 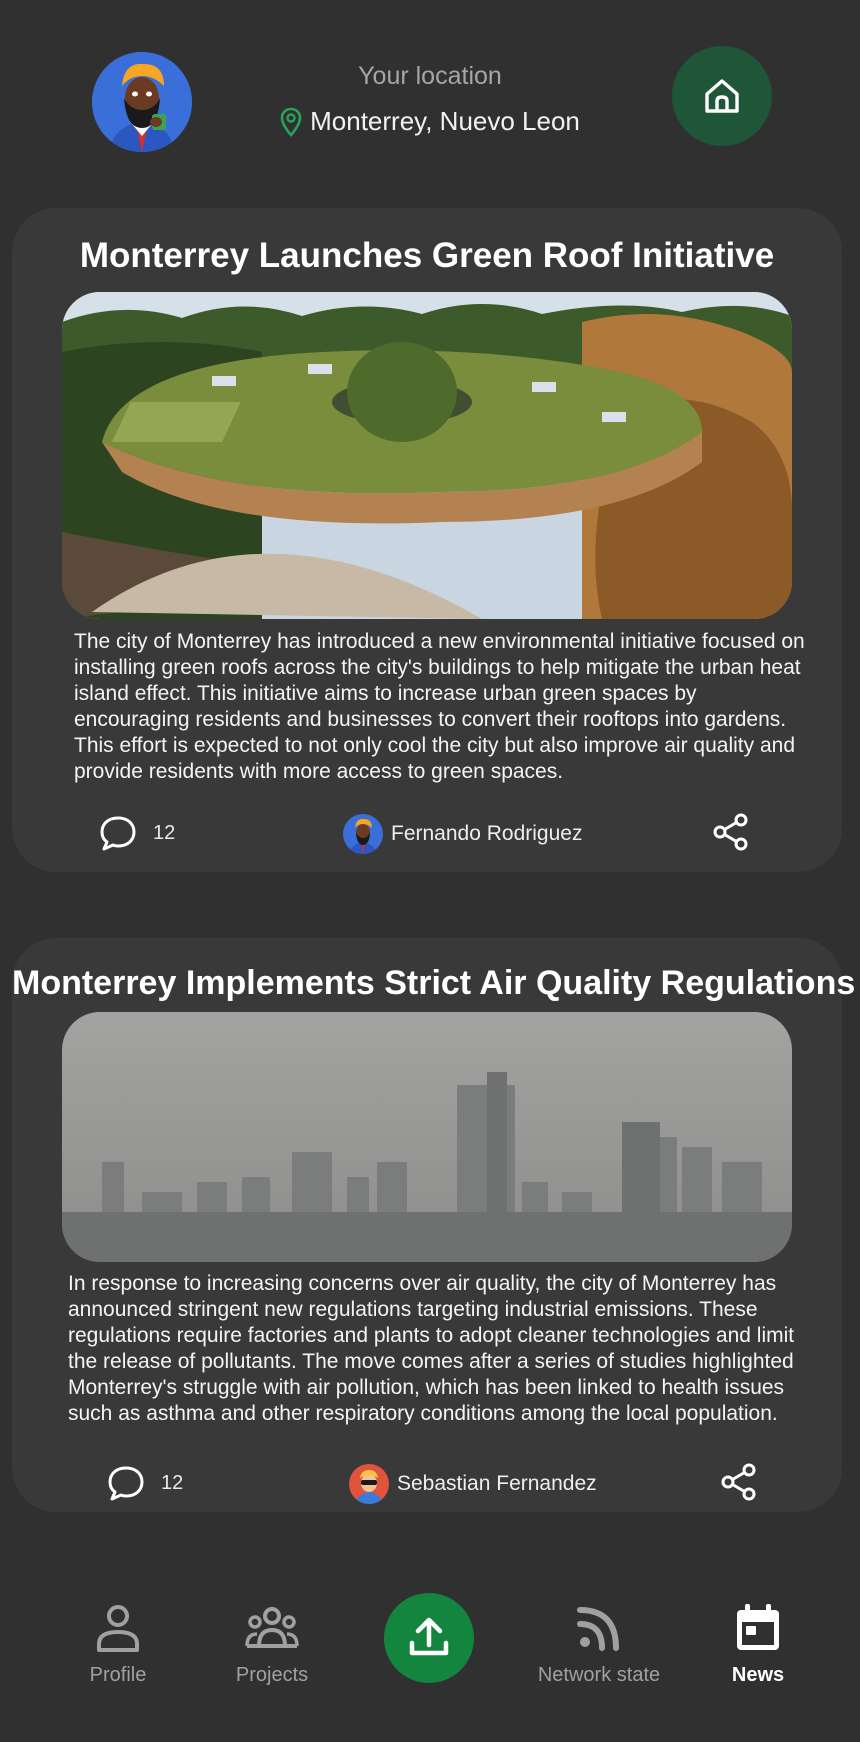 I want to click on calendar-icon, so click(x=758, y=1627).